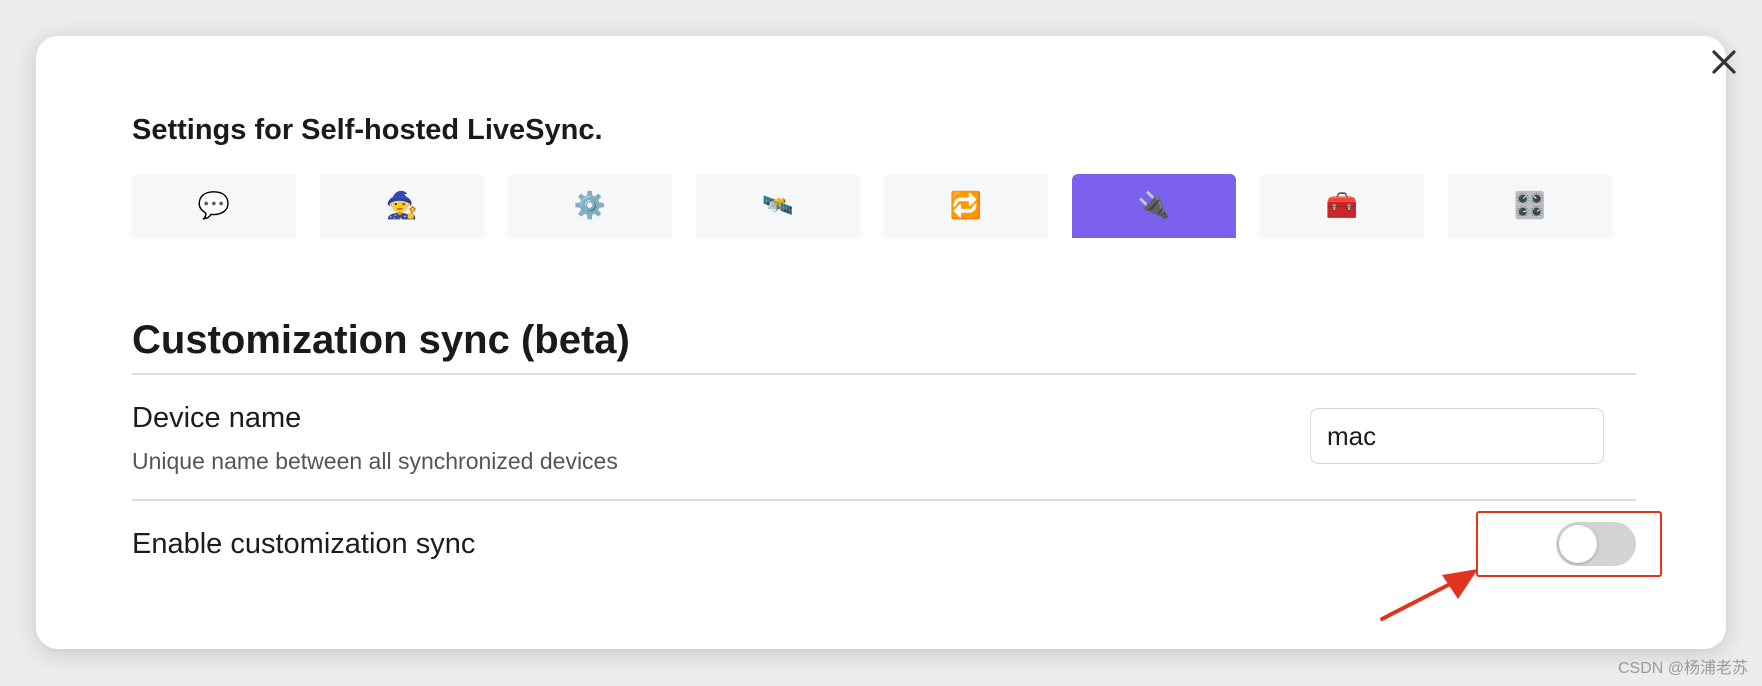 This screenshot has height=686, width=1762. I want to click on tab-setup: 🧙, so click(402, 206).